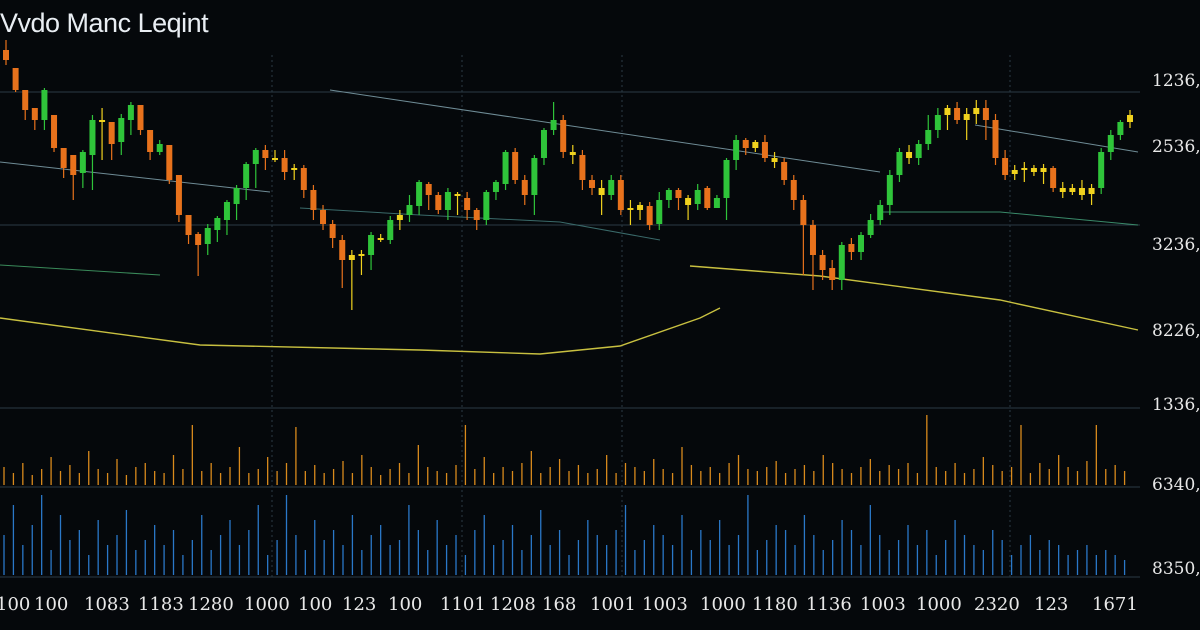 The width and height of the screenshot is (1200, 630). What do you see at coordinates (1115, 604) in the screenshot?
I see `x-axis-label: 1671` at bounding box center [1115, 604].